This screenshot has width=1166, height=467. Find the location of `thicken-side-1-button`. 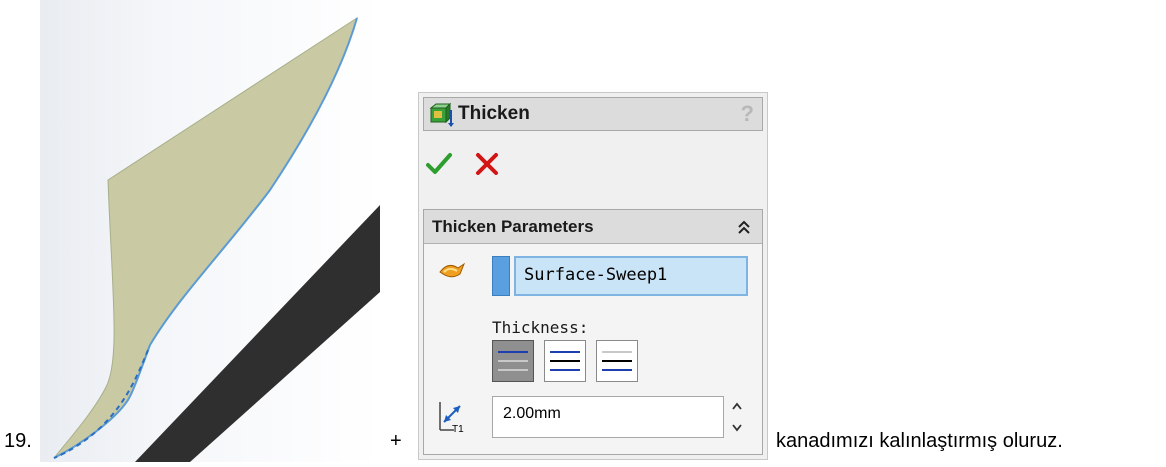

thicken-side-1-button is located at coordinates (513, 361).